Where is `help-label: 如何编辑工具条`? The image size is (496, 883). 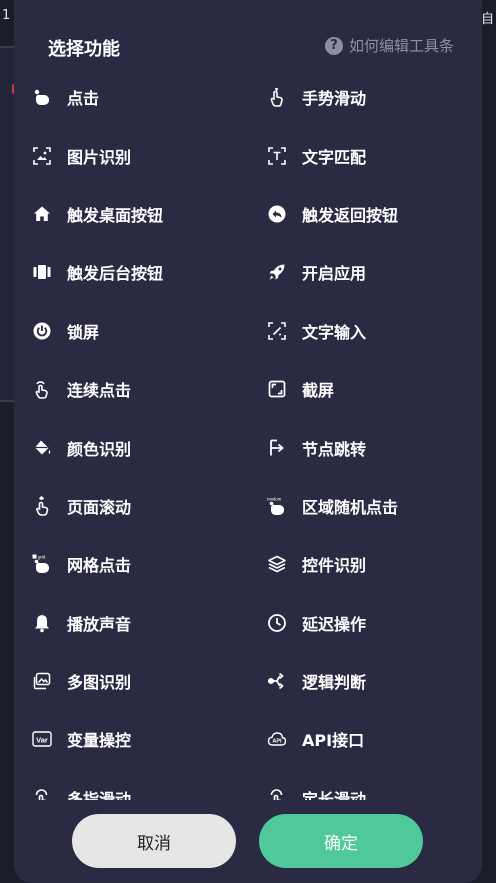 help-label: 如何编辑工具条 is located at coordinates (401, 46).